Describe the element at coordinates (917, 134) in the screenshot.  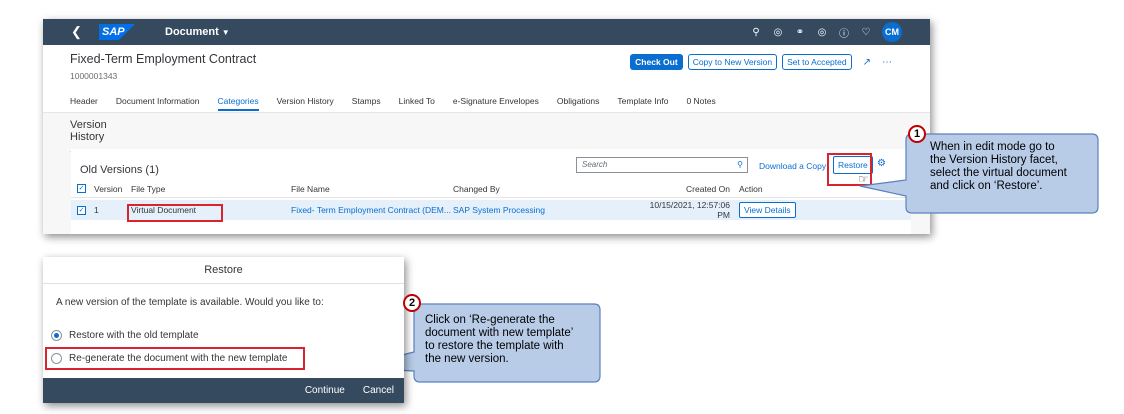
I see `callout-1-number: 1` at that location.